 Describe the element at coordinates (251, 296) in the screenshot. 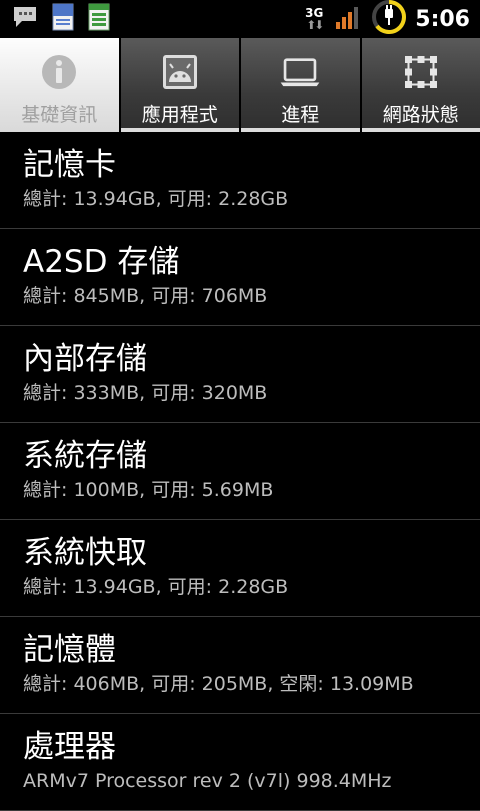

I see `item-detail: 總計: 845MB, 可用: 706MB` at that location.